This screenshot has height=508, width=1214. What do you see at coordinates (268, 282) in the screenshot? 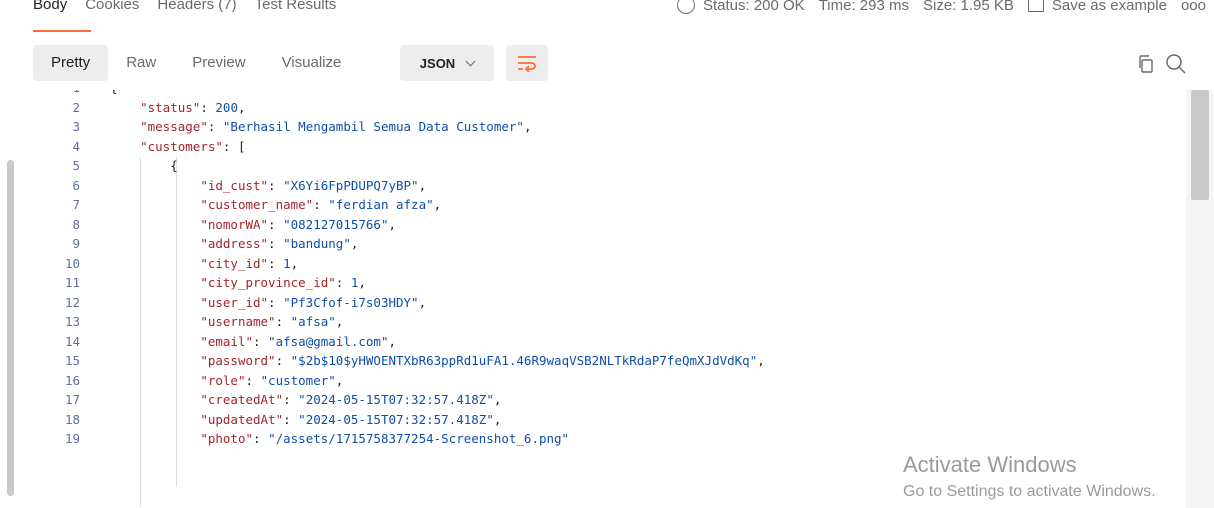
I see `json-key: "city_province_id"` at bounding box center [268, 282].